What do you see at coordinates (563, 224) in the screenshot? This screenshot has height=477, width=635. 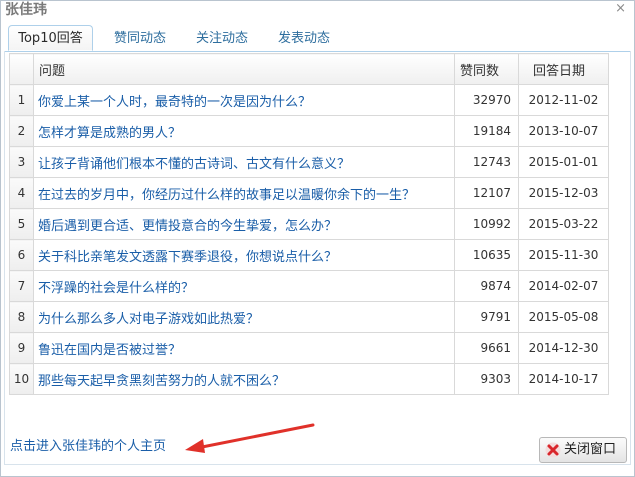 I see `answer-date: 2015-03-22` at bounding box center [563, 224].